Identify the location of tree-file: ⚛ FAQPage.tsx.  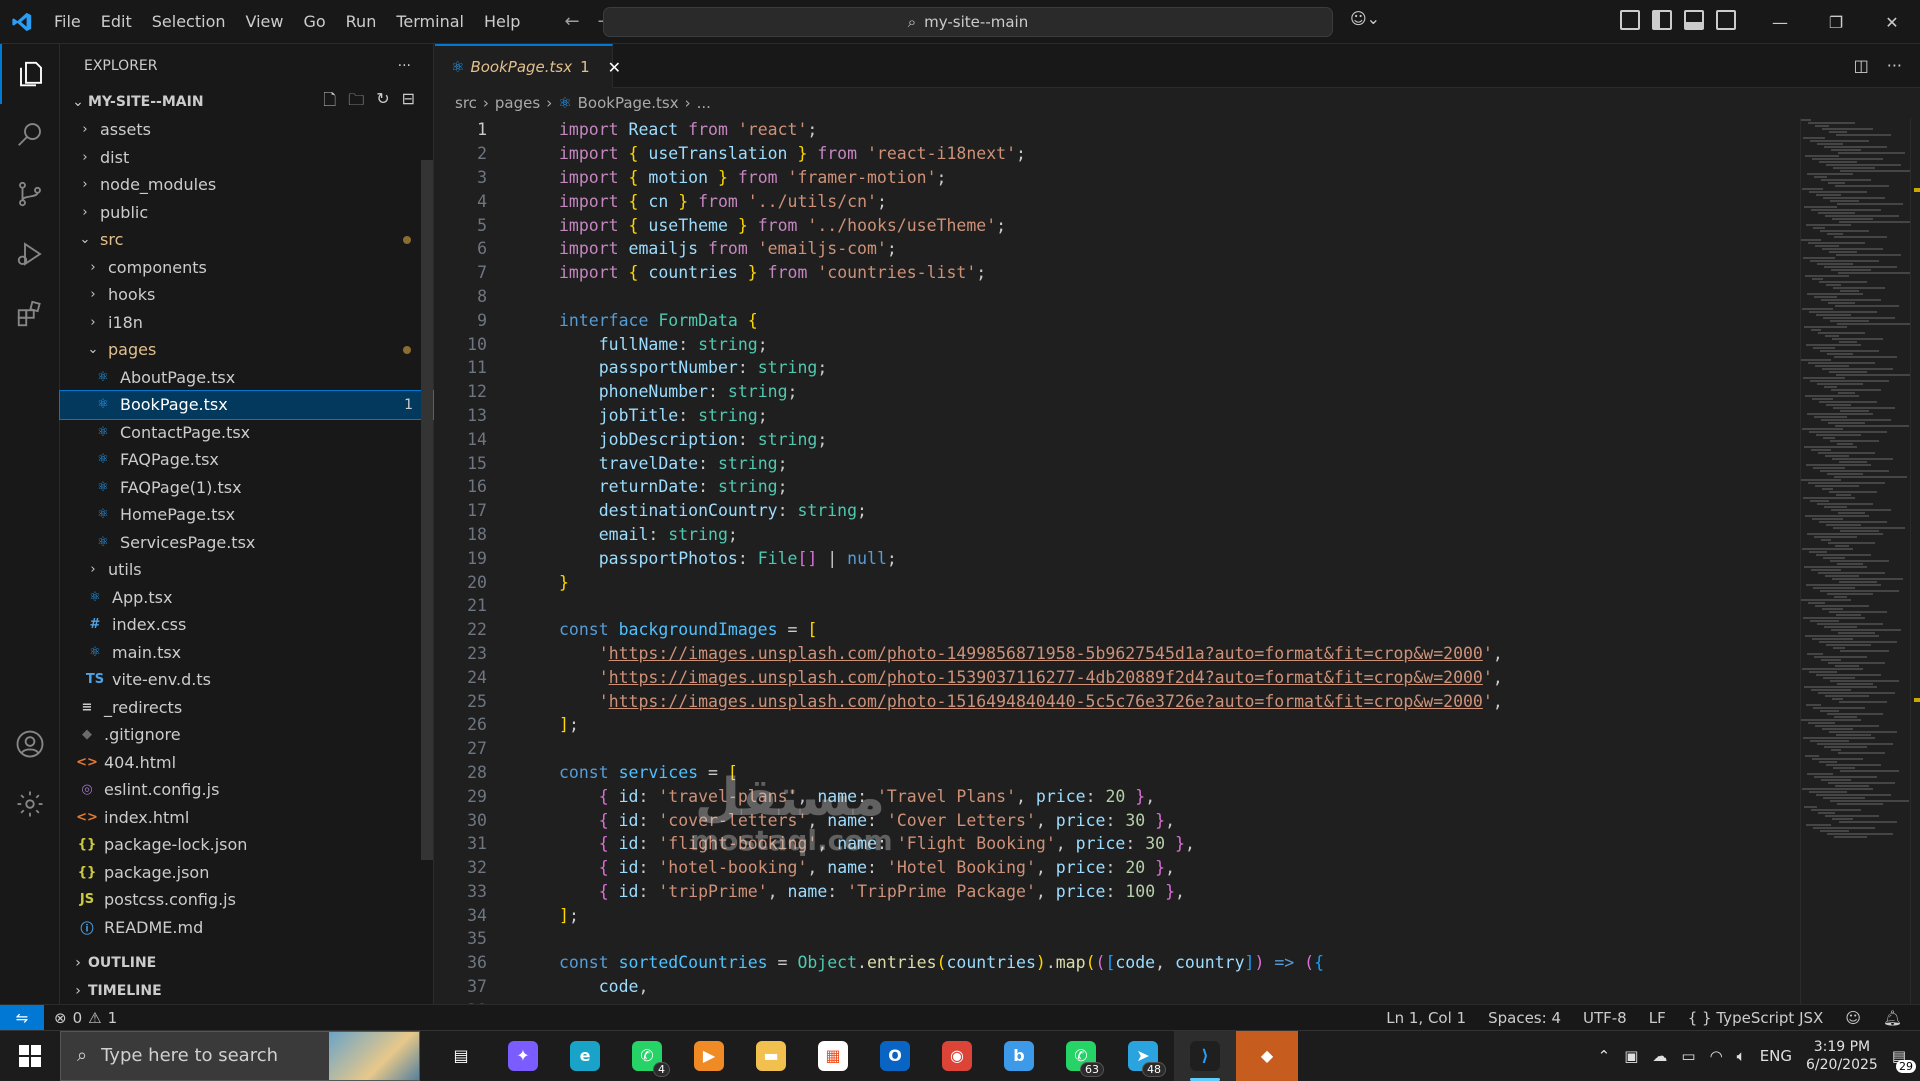
(246, 460).